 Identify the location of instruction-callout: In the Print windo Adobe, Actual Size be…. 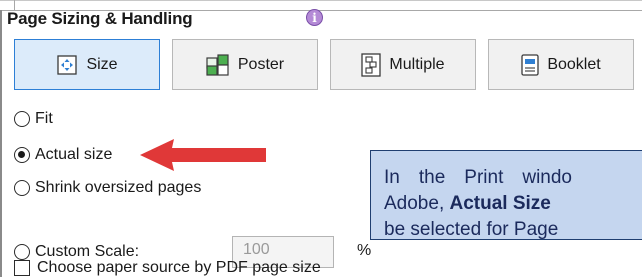
(506, 195).